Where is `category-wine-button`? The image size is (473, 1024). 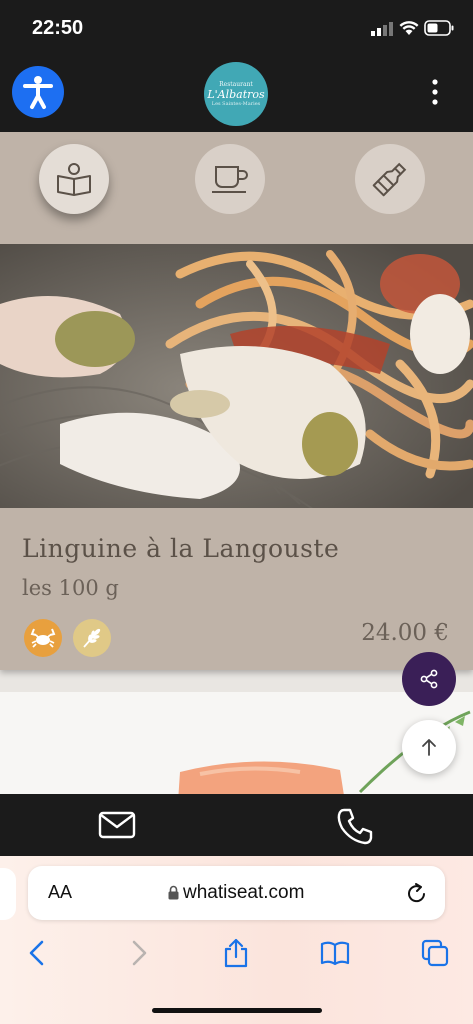
category-wine-button is located at coordinates (390, 179).